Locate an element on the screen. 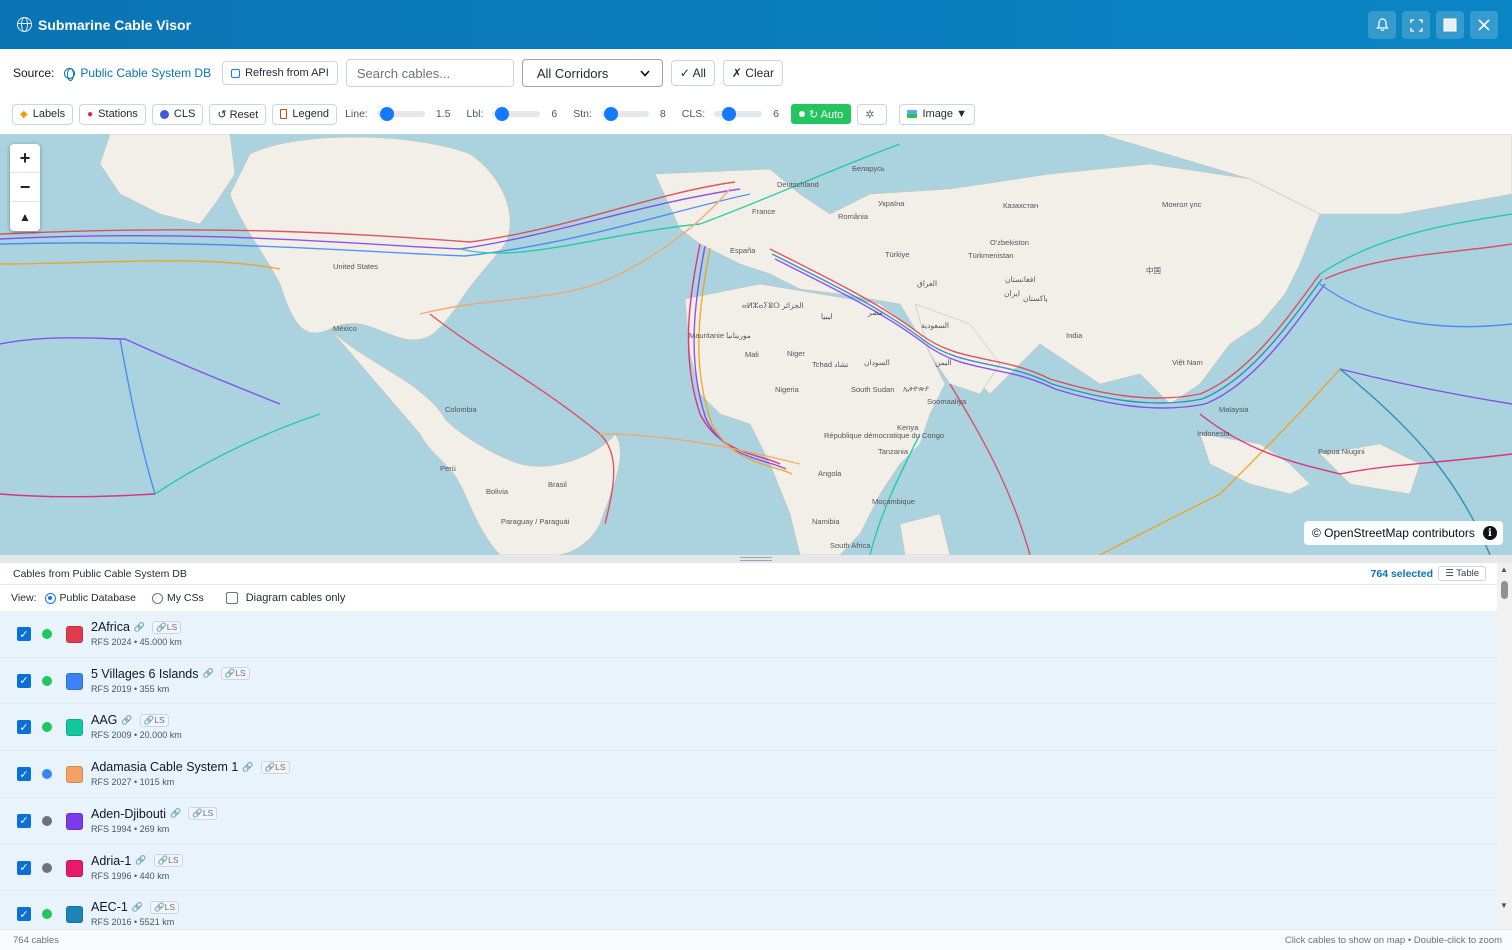 The height and width of the screenshot is (950, 1512). station-size-slider is located at coordinates (624, 114).